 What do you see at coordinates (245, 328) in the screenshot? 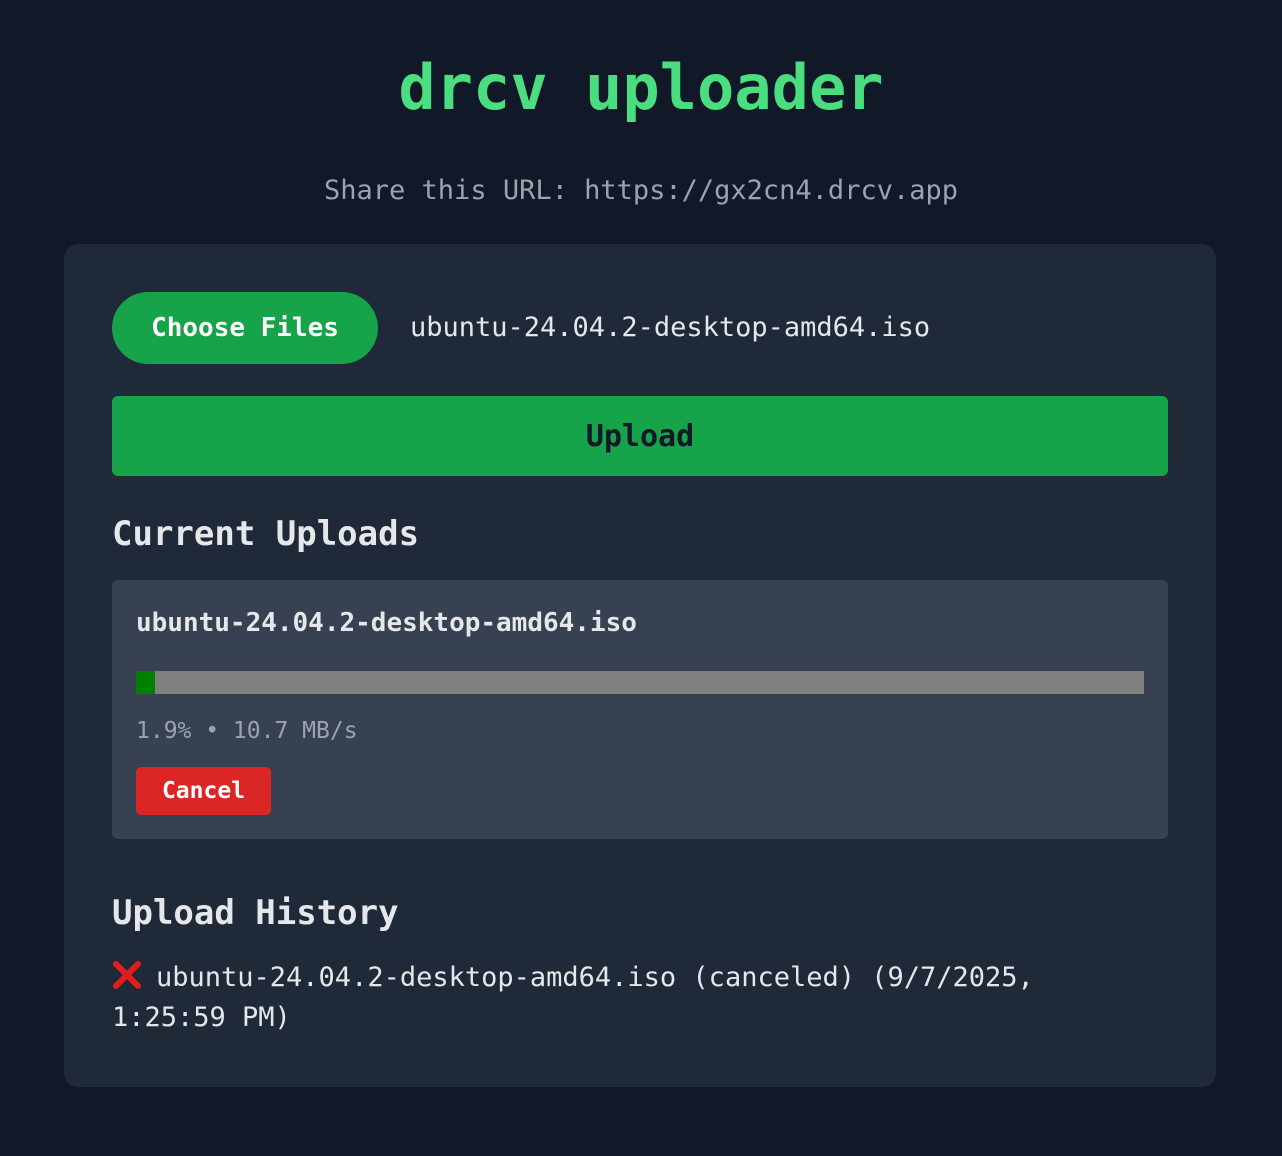
I see `choose-files-button: Choose Files` at bounding box center [245, 328].